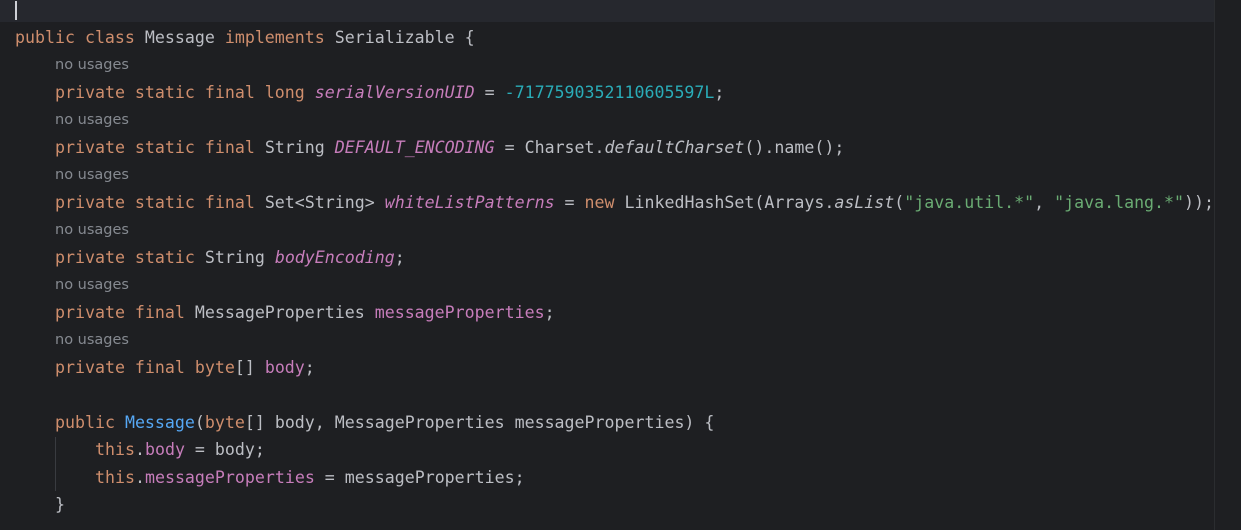 The image size is (1241, 530). Describe the element at coordinates (724, 202) in the screenshot. I see `expression: LinkedHashSet(Arrays.` at that location.